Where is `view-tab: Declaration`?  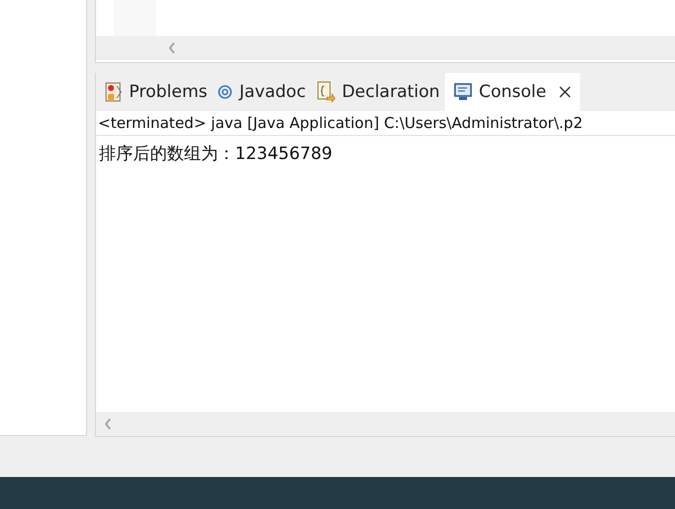
view-tab: Declaration is located at coordinates (377, 92).